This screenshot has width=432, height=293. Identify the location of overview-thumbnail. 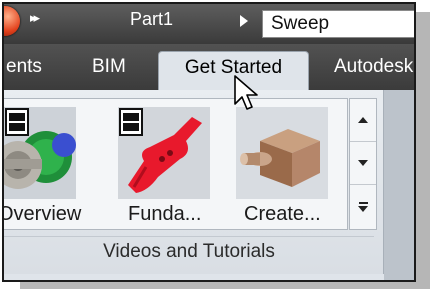
(40, 153).